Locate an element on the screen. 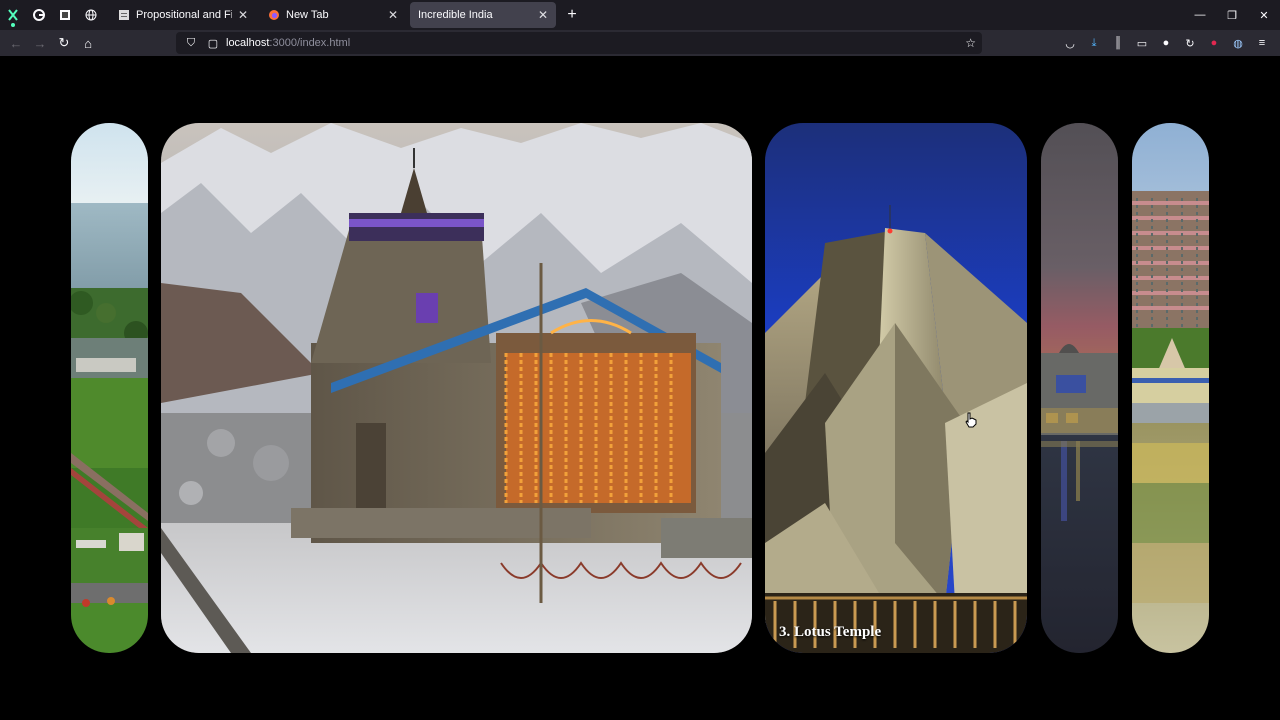 The width and height of the screenshot is (1280, 720). downloads-icon: ⤓ is located at coordinates (1094, 43).